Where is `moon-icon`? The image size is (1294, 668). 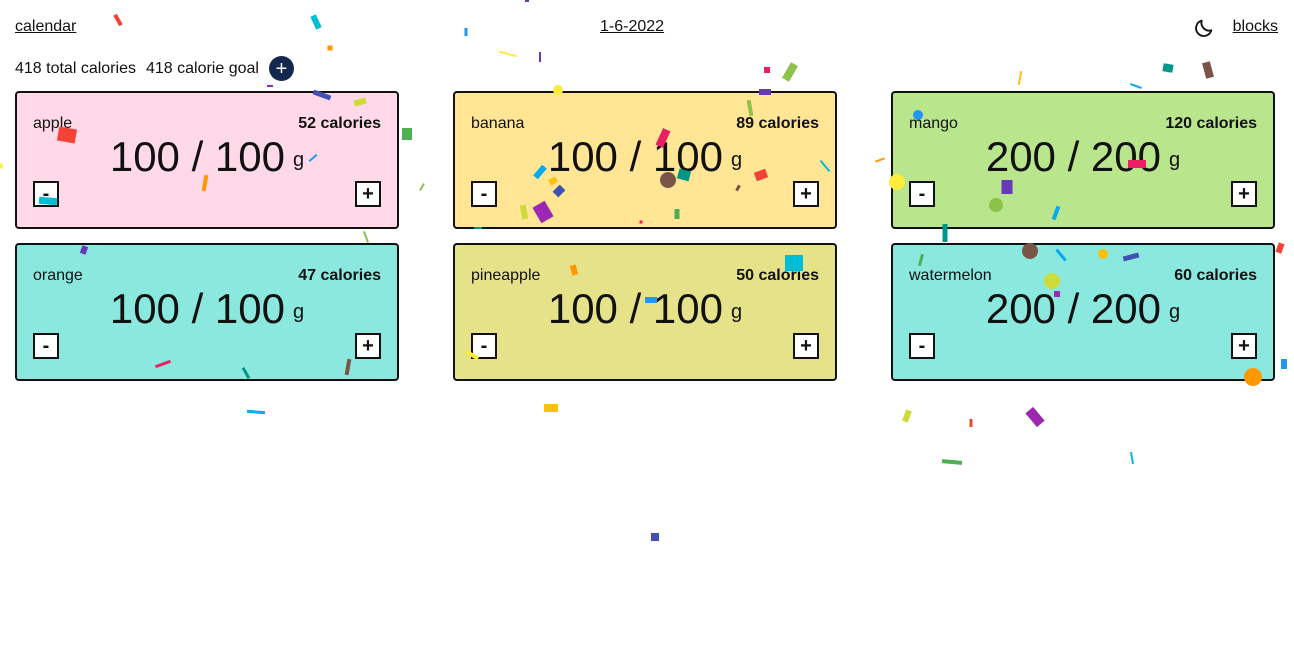 moon-icon is located at coordinates (1204, 28).